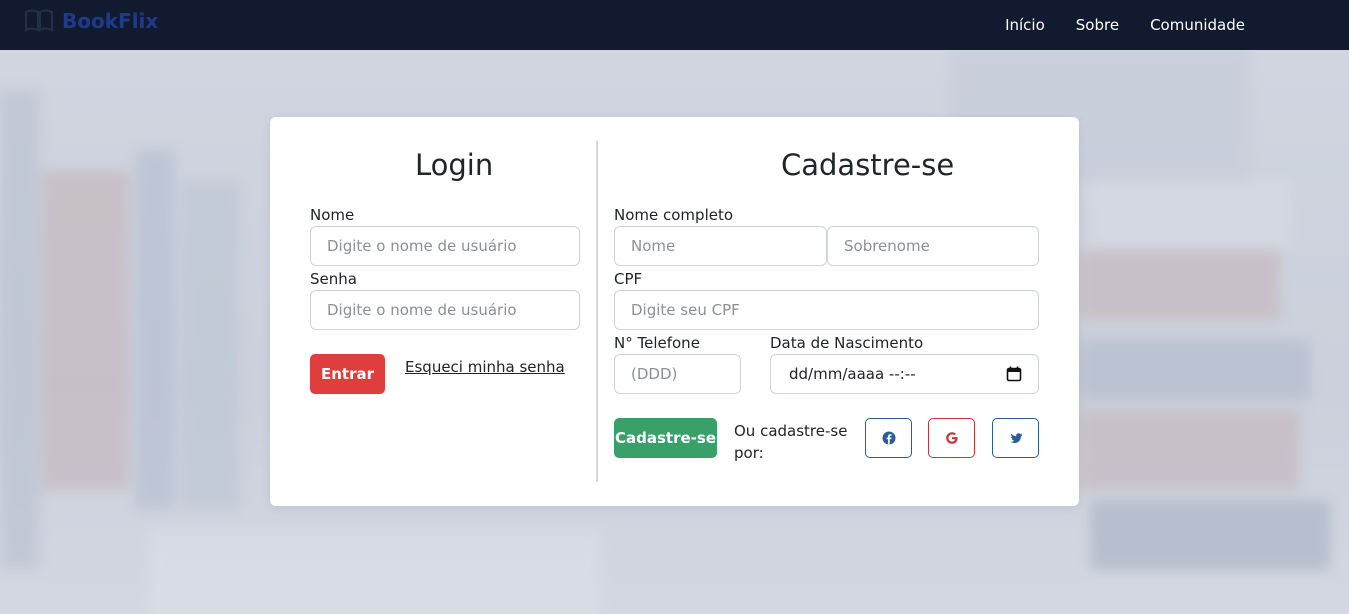 The width and height of the screenshot is (1349, 614). I want to click on phone-input, so click(677, 374).